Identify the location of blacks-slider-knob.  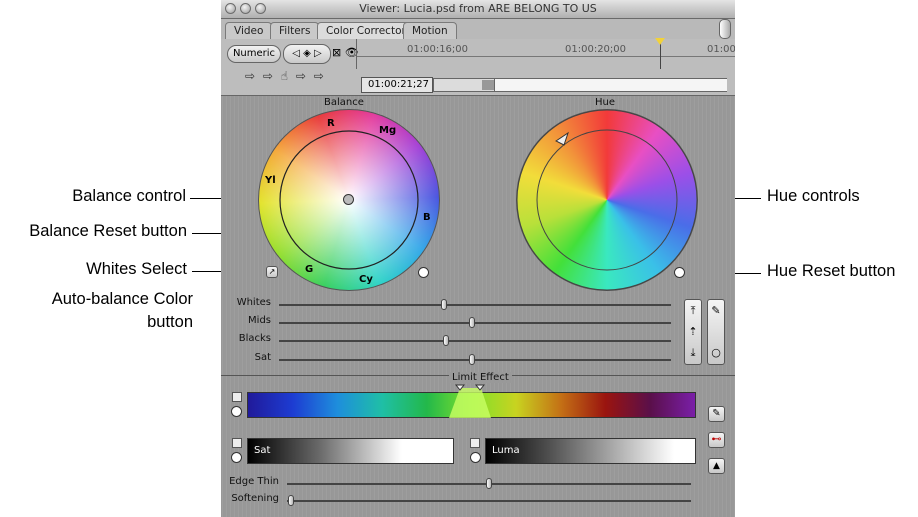
(446, 340).